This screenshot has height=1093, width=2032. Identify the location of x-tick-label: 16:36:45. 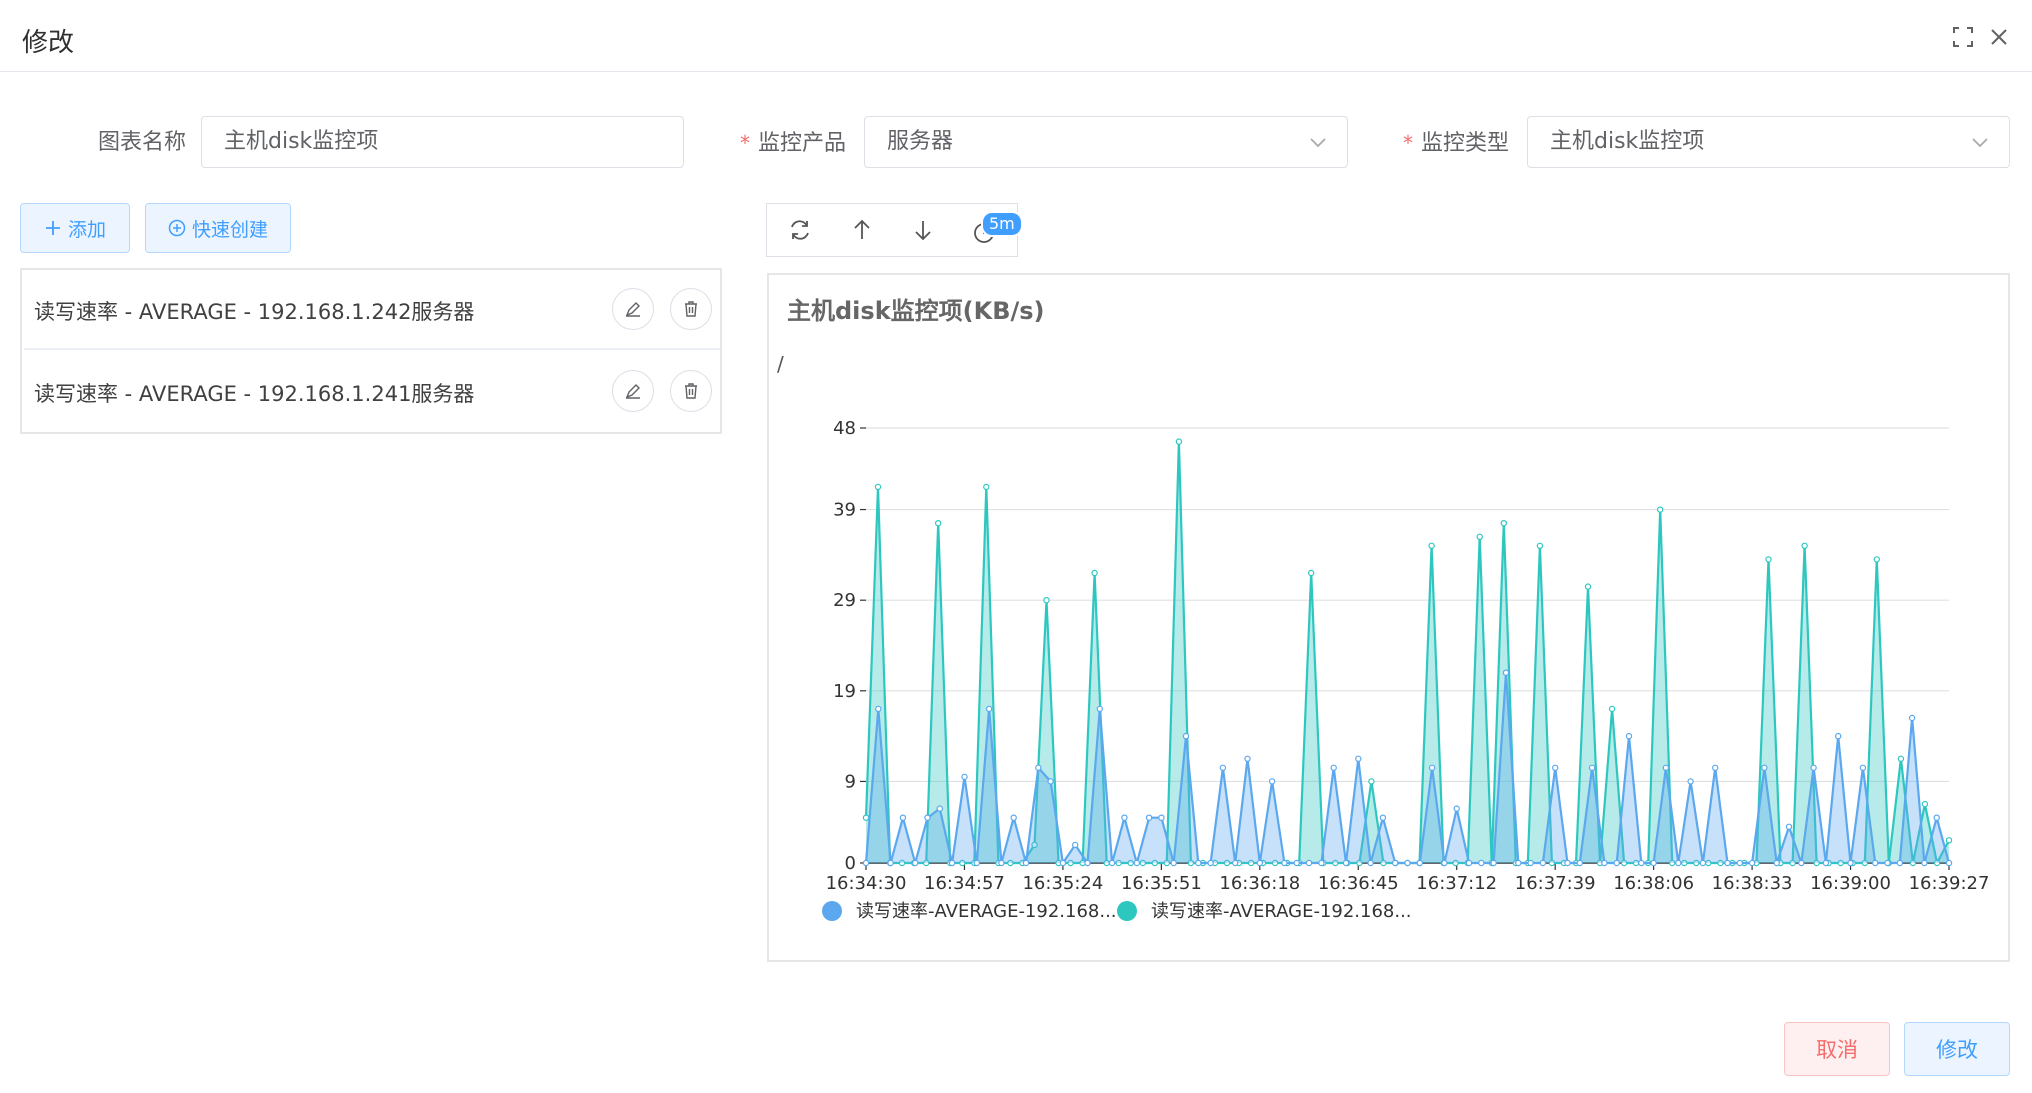
(1358, 883).